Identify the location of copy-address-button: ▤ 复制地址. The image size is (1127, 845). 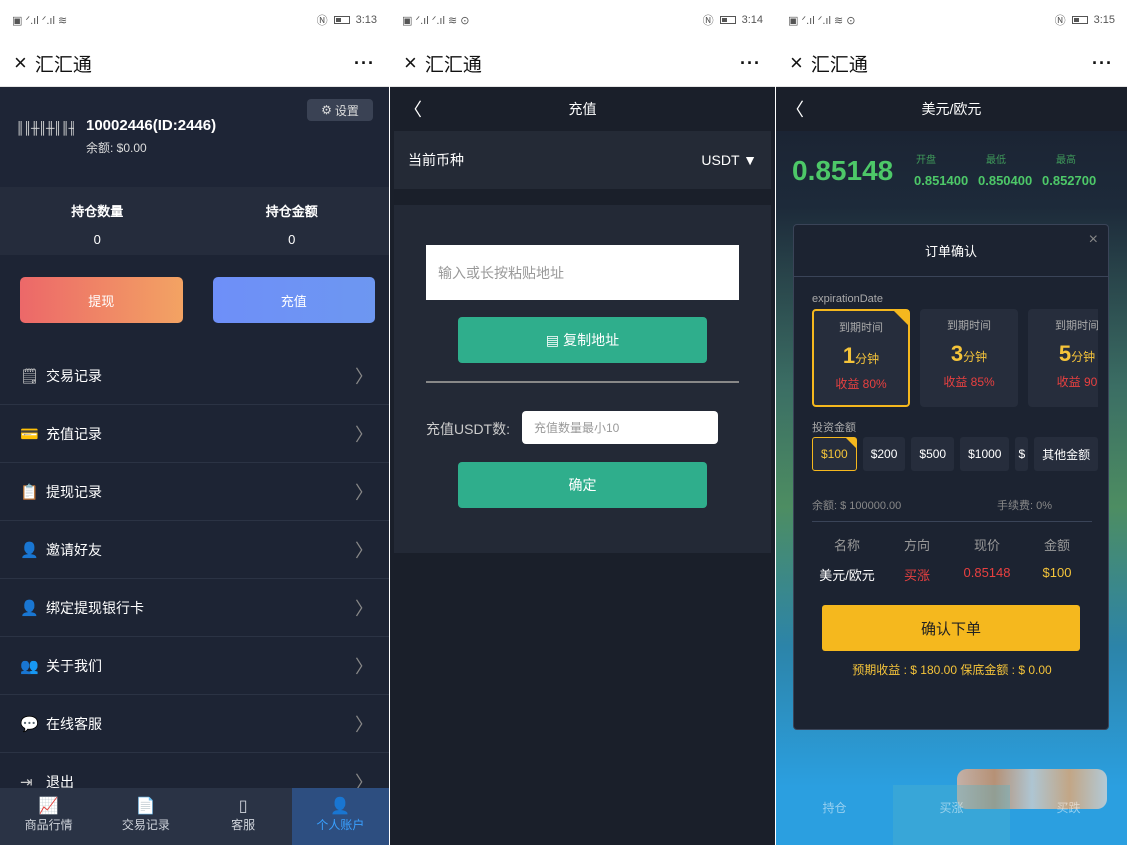
(582, 340).